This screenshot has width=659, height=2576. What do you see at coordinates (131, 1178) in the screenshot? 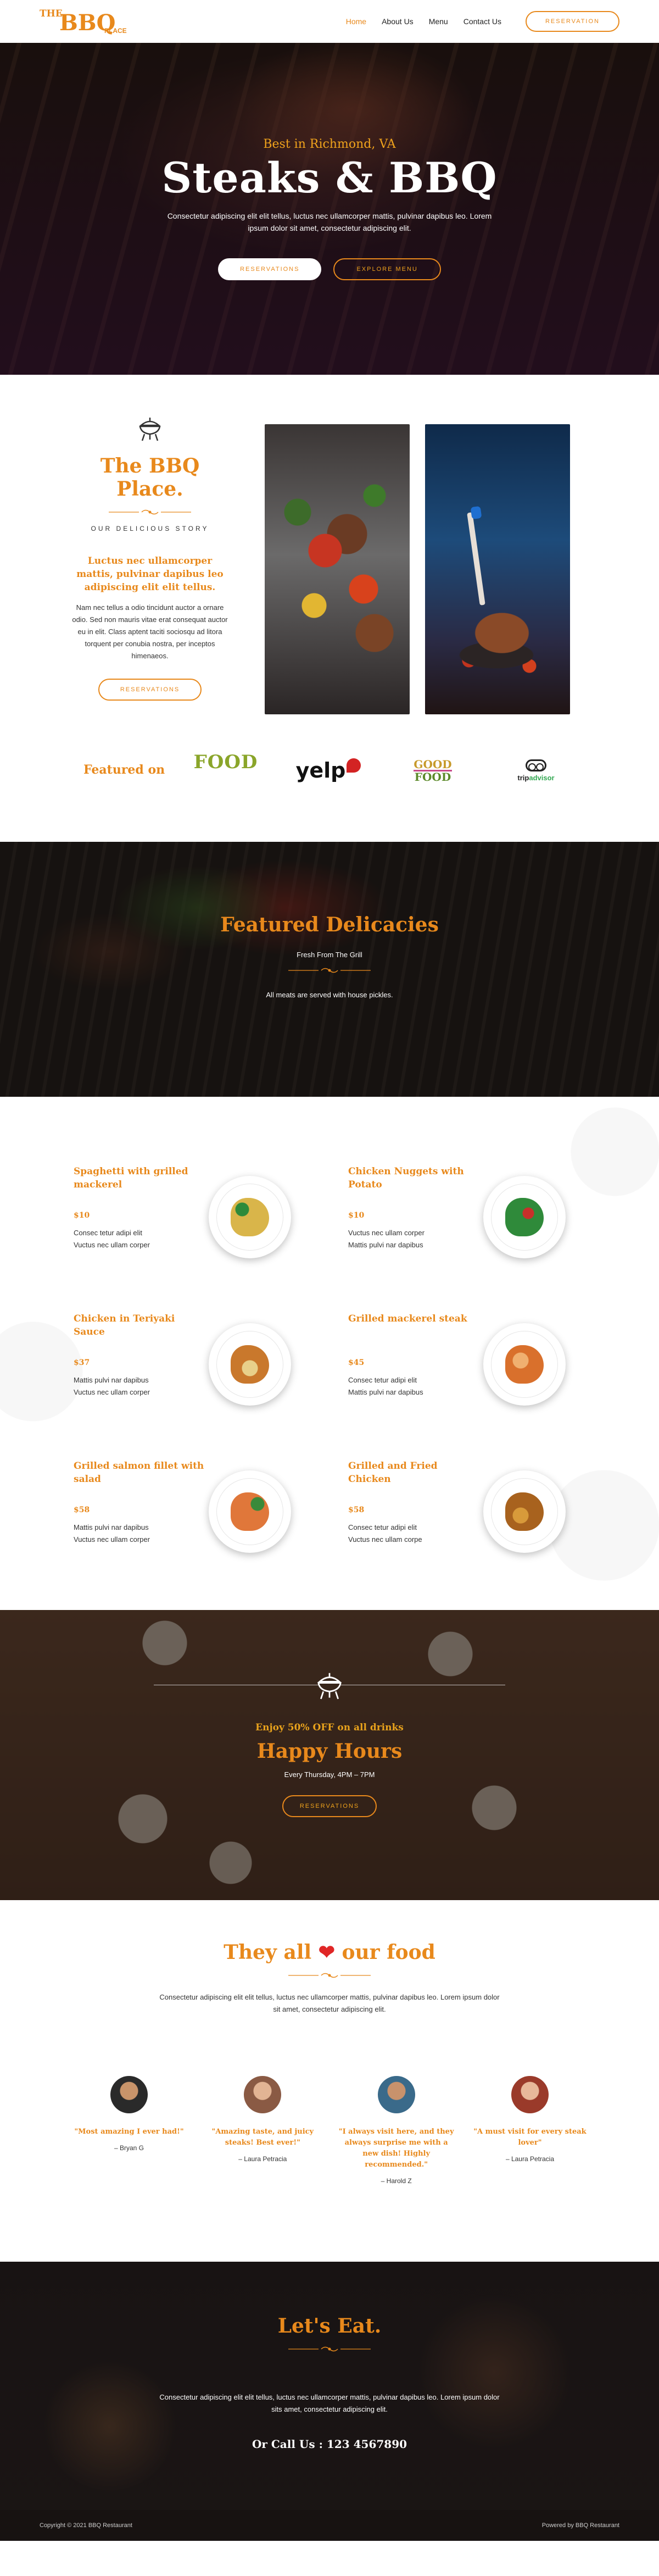
I see `dish-name: Spaghetti with grilled mackerel` at bounding box center [131, 1178].